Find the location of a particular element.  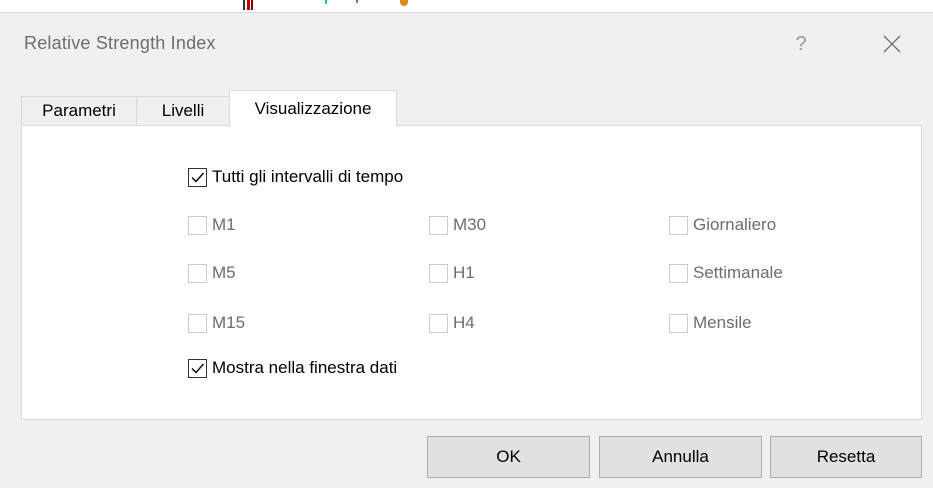

close-button is located at coordinates (892, 44).